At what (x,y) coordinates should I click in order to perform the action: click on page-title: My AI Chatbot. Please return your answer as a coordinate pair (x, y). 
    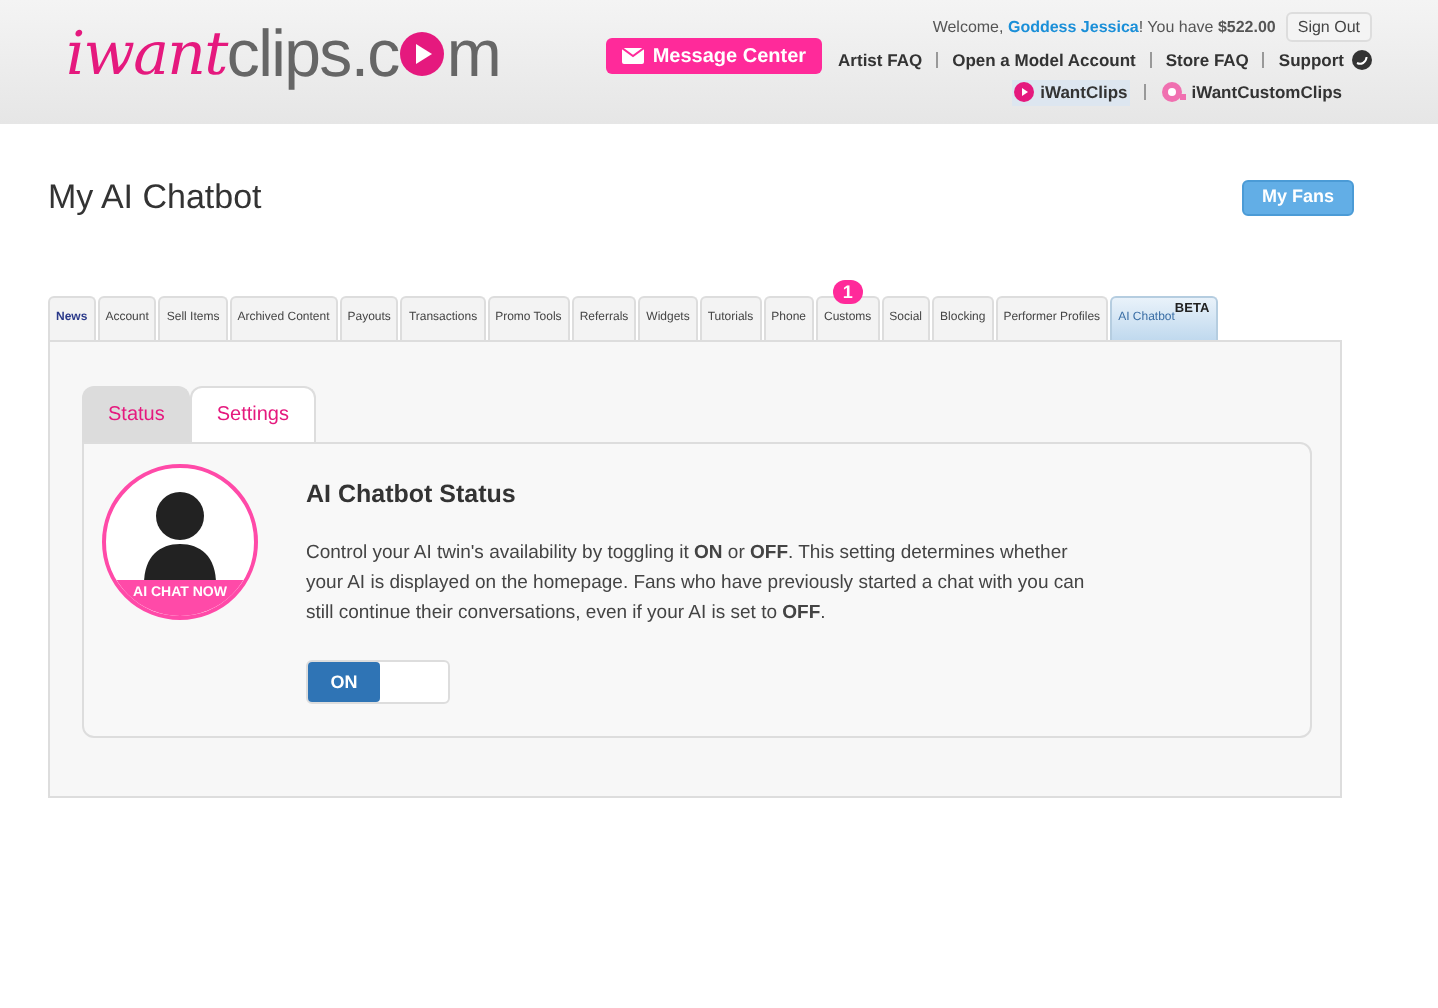
    Looking at the image, I should click on (155, 198).